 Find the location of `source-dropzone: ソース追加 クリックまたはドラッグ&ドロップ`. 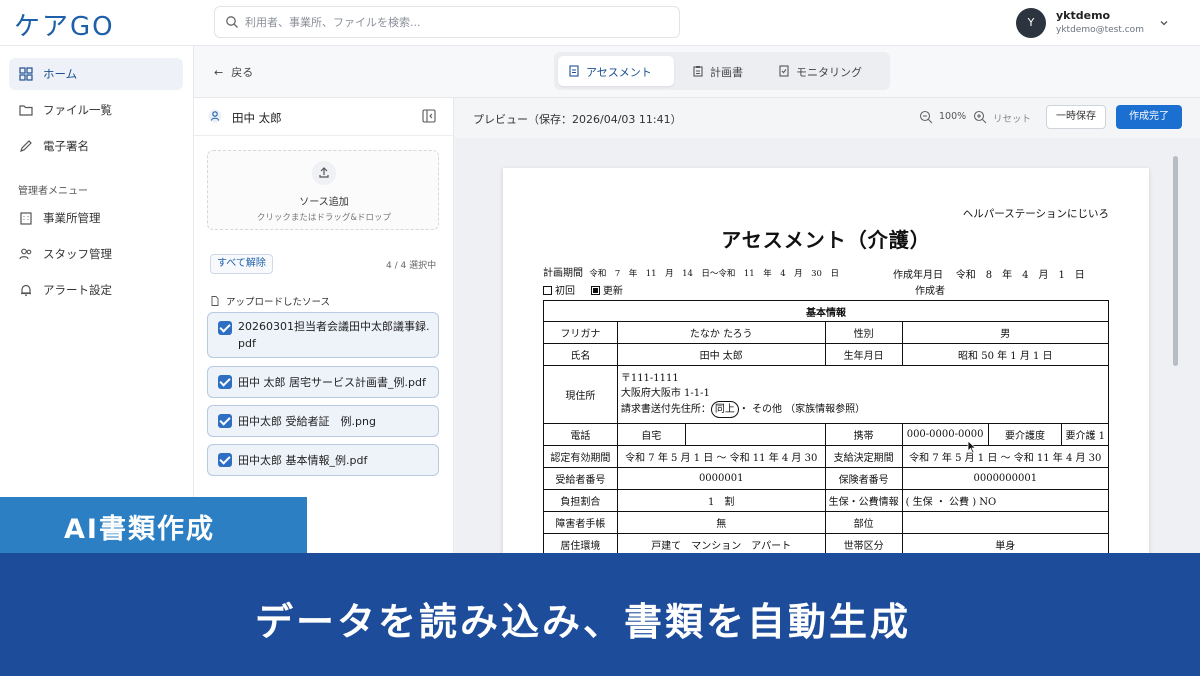

source-dropzone: ソース追加 クリックまたはドラッグ&ドロップ is located at coordinates (323, 190).